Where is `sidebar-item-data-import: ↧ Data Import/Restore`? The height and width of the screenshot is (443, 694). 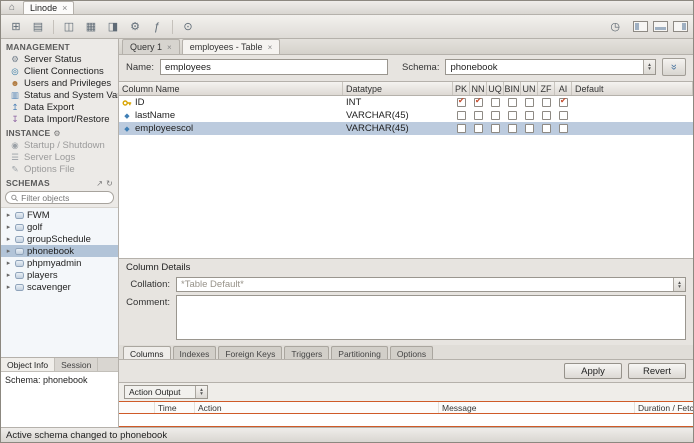
sidebar-item-data-import: ↧ Data Import/Restore is located at coordinates (59, 119).